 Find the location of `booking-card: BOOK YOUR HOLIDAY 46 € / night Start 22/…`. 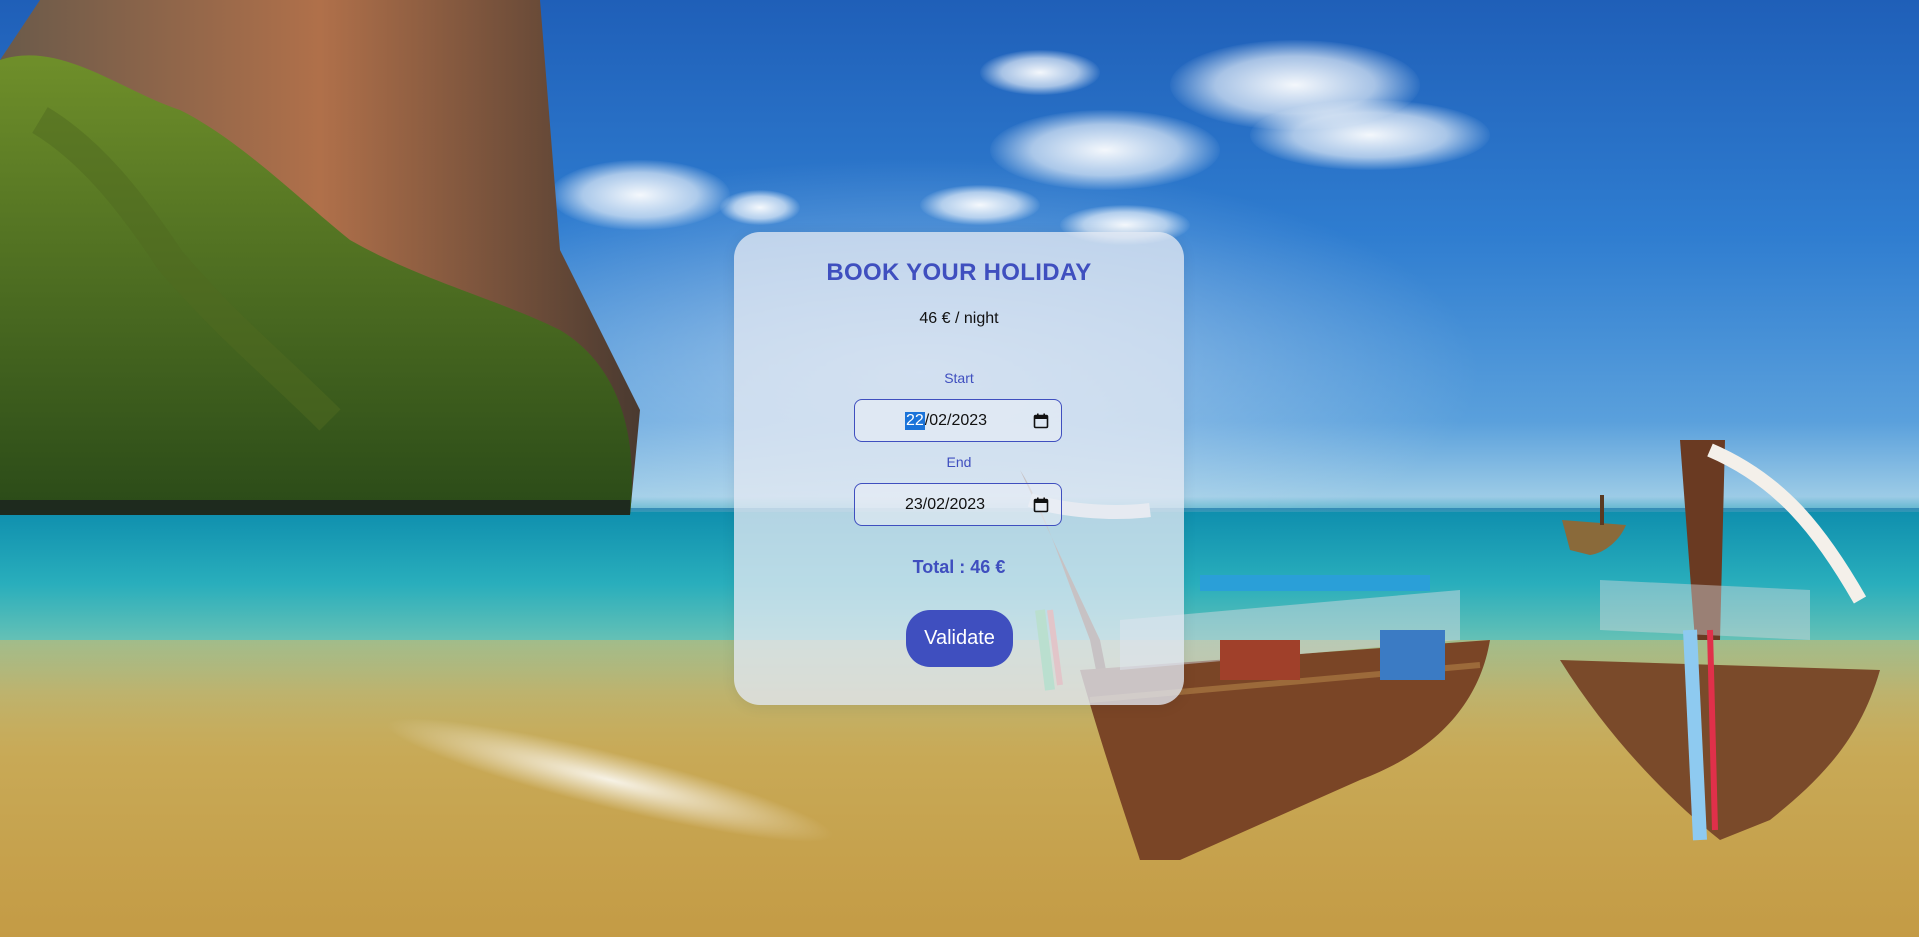

booking-card: BOOK YOUR HOLIDAY 46 € / night Start 22/… is located at coordinates (959, 468).